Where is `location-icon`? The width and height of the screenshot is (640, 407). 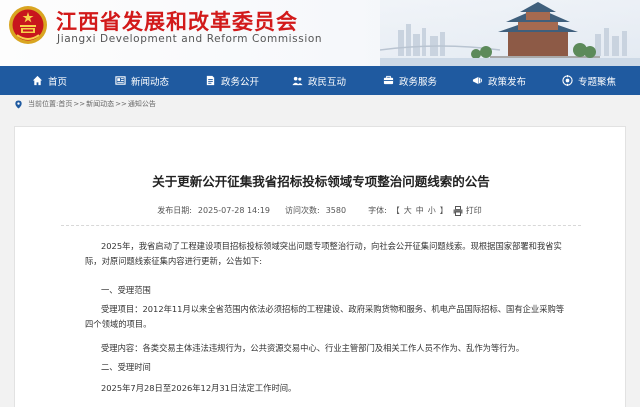 location-icon is located at coordinates (18, 104).